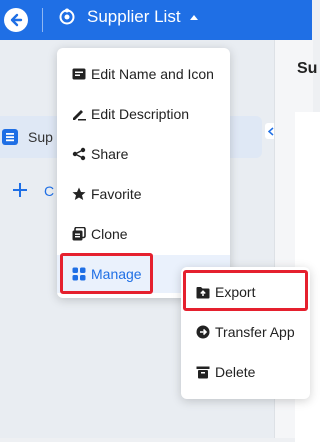  What do you see at coordinates (203, 332) in the screenshot?
I see `transfer-icon` at bounding box center [203, 332].